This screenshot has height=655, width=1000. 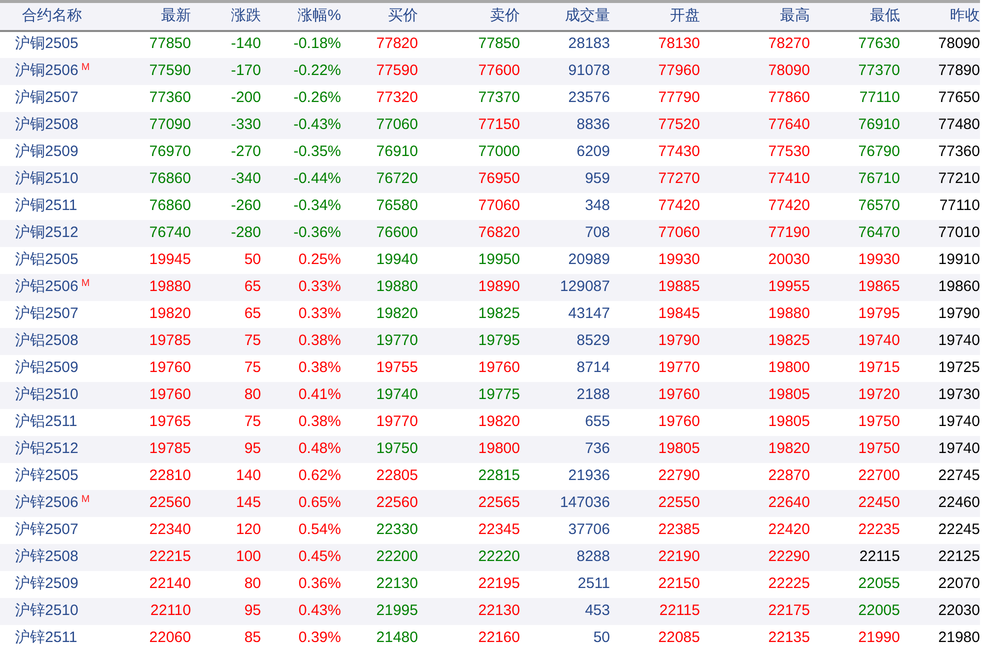 What do you see at coordinates (959, 205) in the screenshot?
I see `table-cell: 77110` at bounding box center [959, 205].